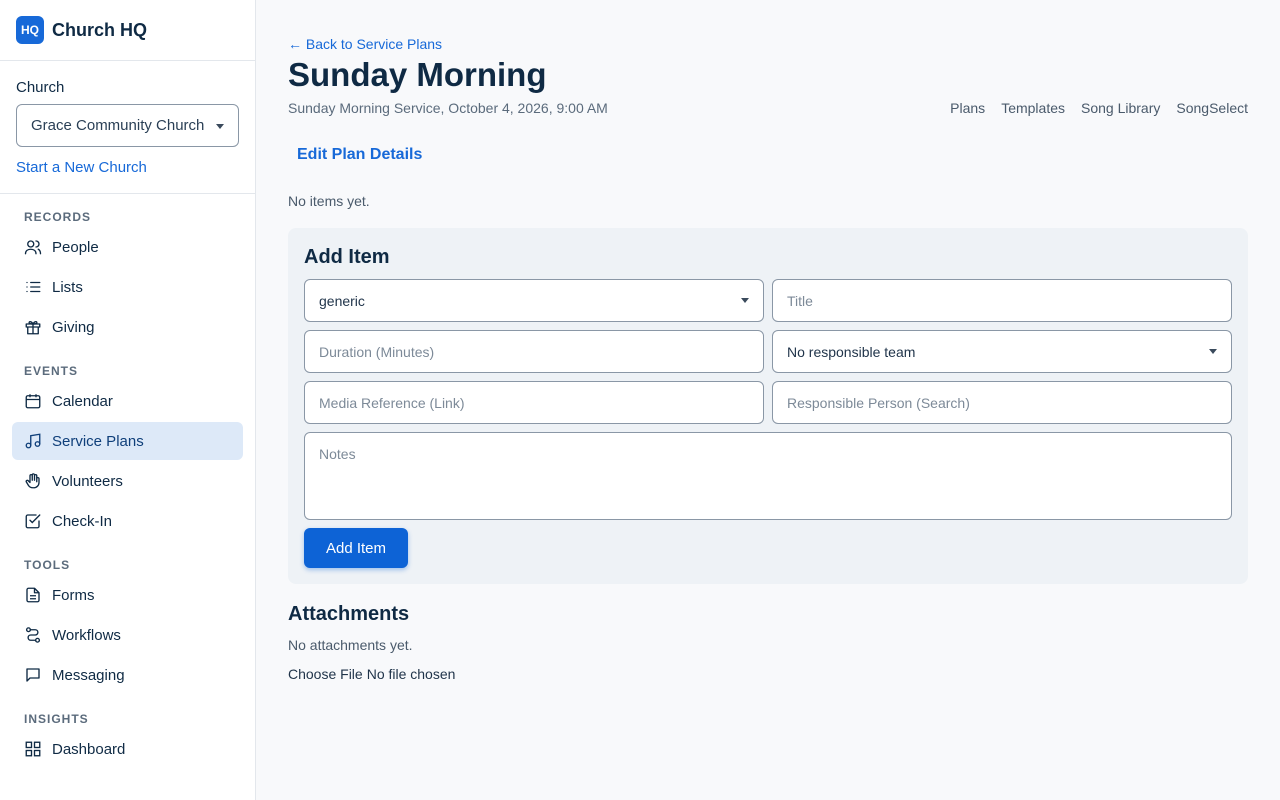 This screenshot has width=1280, height=800. I want to click on sidebar-item-label: Giving, so click(73, 327).